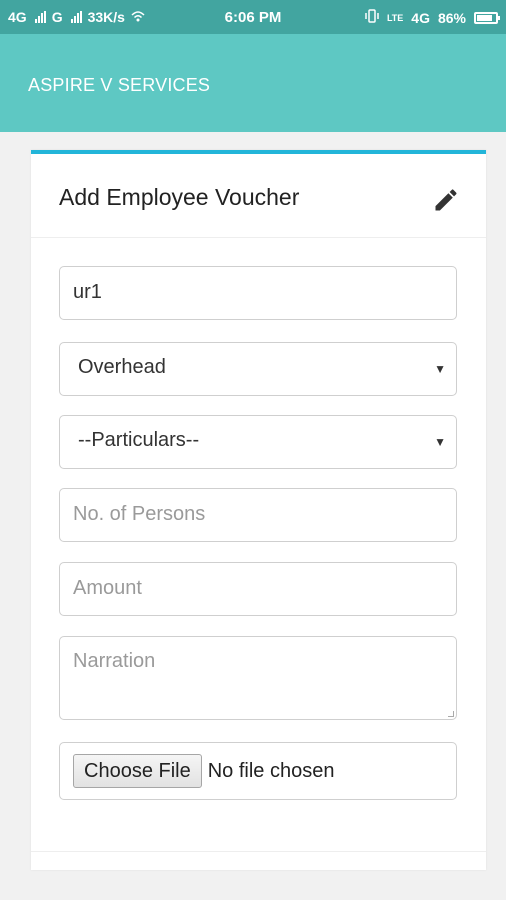 The image size is (506, 900). Describe the element at coordinates (271, 770) in the screenshot. I see `file-status-text: No file chosen` at that location.